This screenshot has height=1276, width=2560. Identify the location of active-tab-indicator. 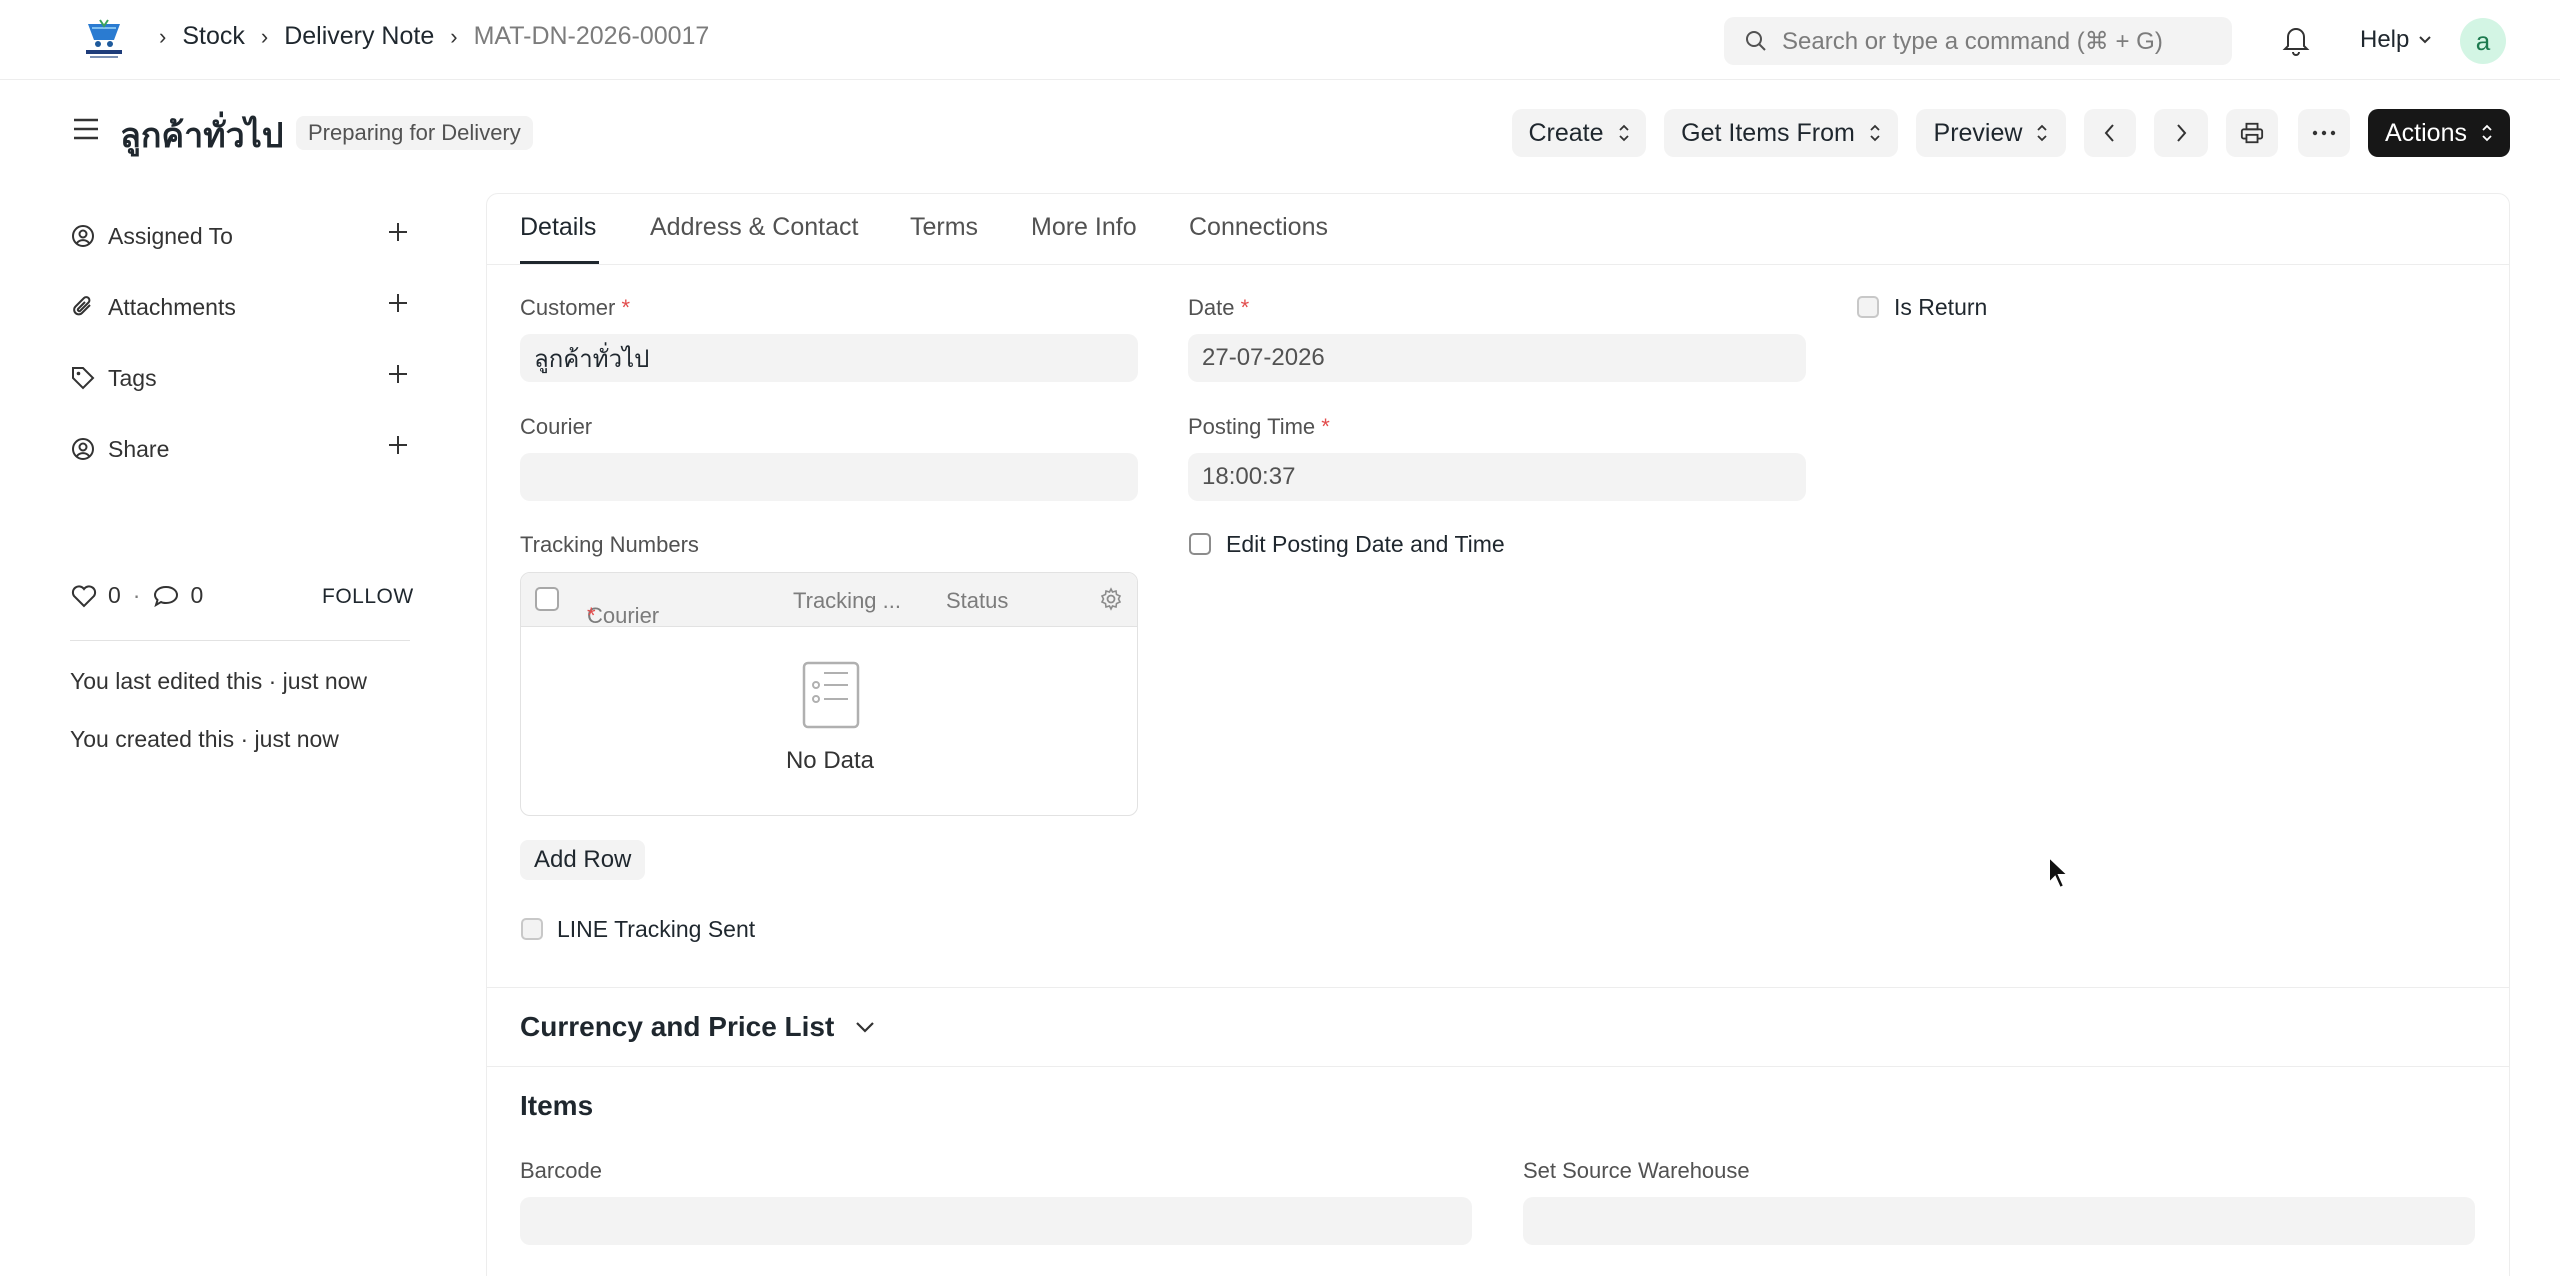
(559, 262).